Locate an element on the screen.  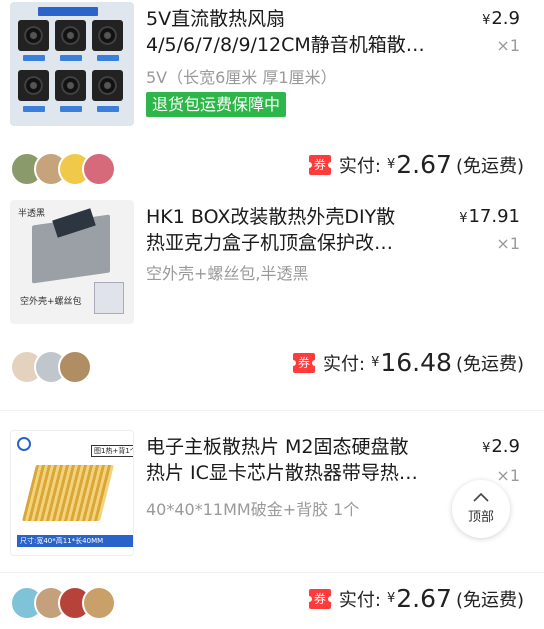
sku-spec: 5V（长宽6厘米 厚1厘米） is located at coordinates (241, 77).